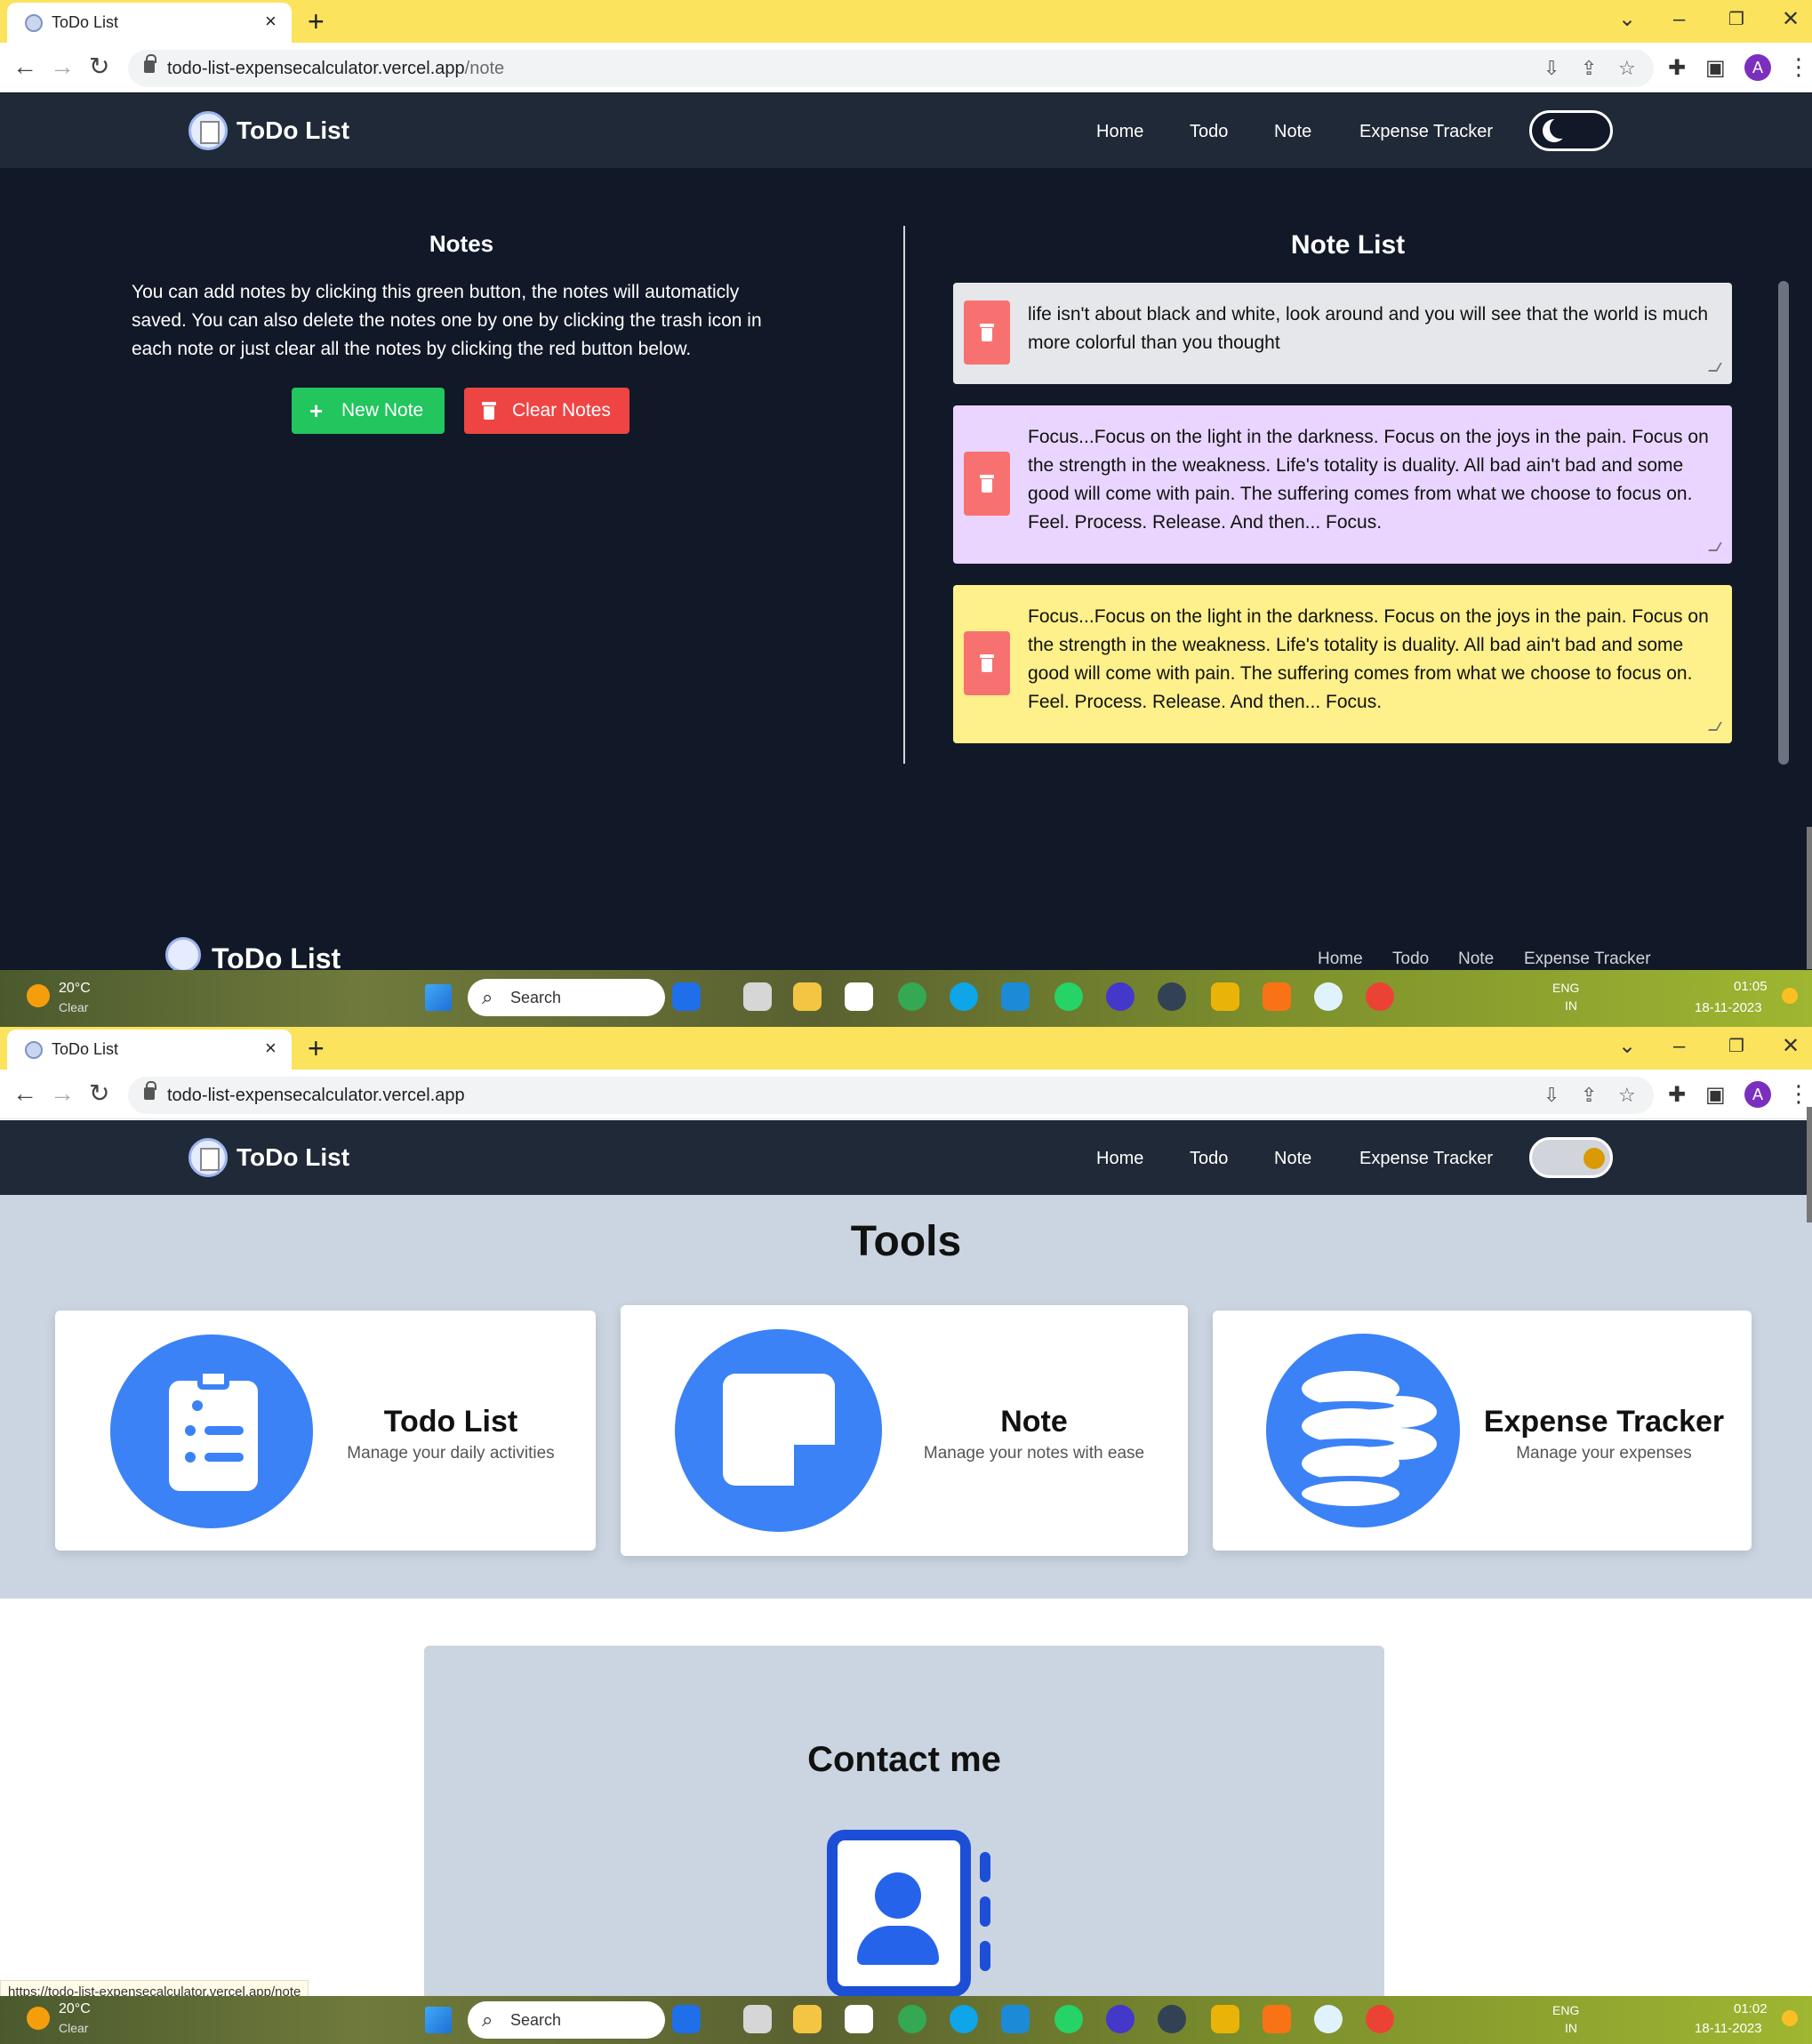  Describe the element at coordinates (1410, 959) in the screenshot. I see `footer-link-todo: Todo` at that location.